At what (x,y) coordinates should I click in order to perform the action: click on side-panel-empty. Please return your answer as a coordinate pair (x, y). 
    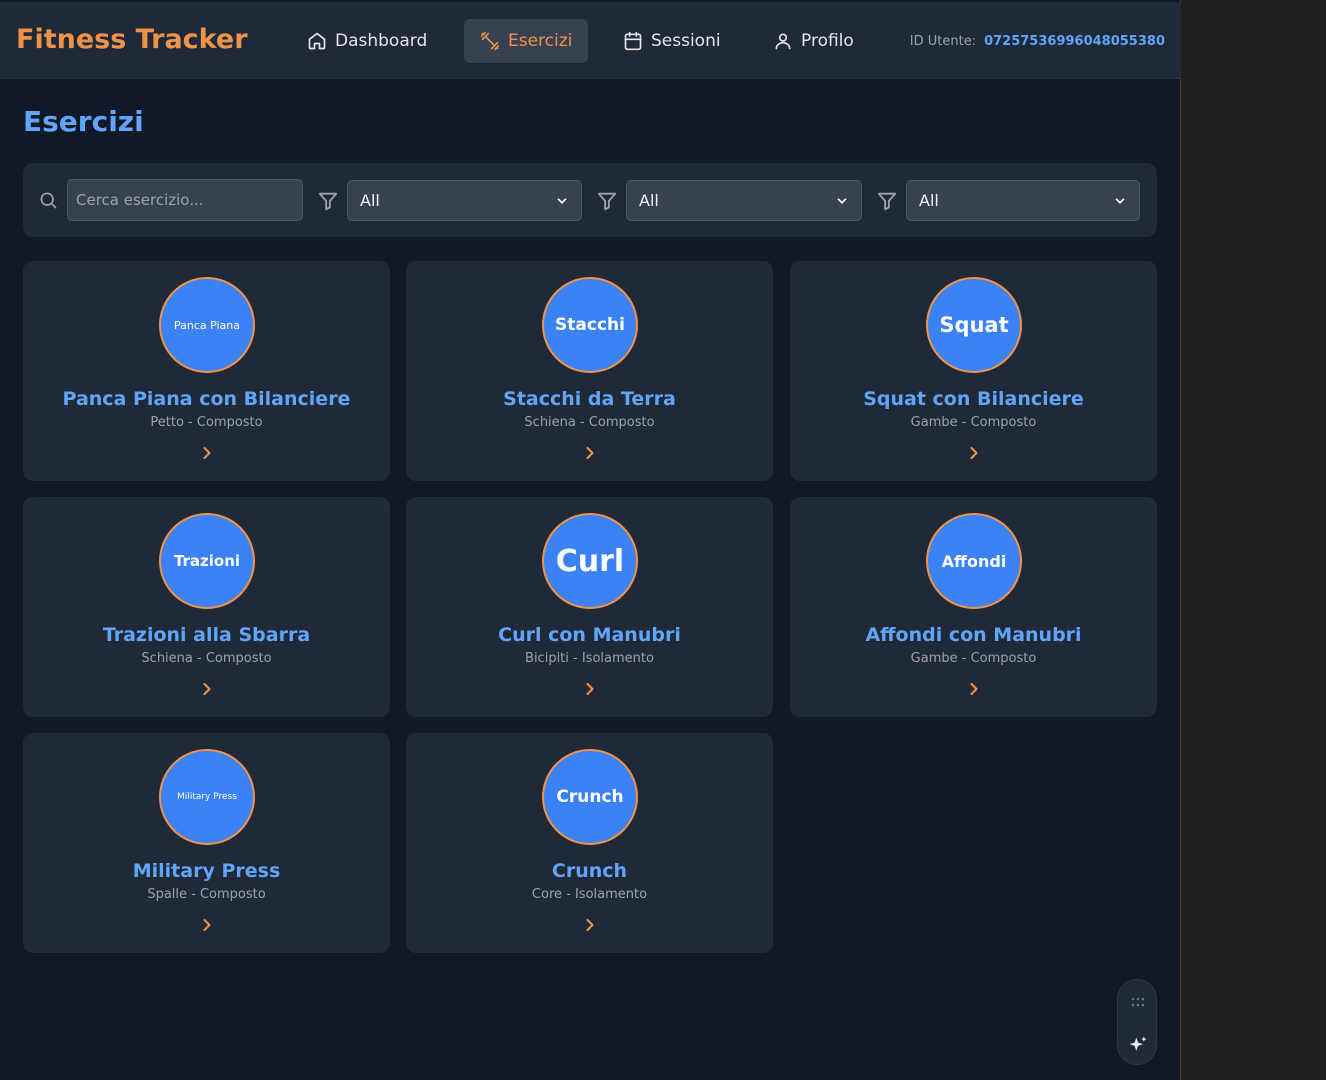
    Looking at the image, I should click on (1254, 540).